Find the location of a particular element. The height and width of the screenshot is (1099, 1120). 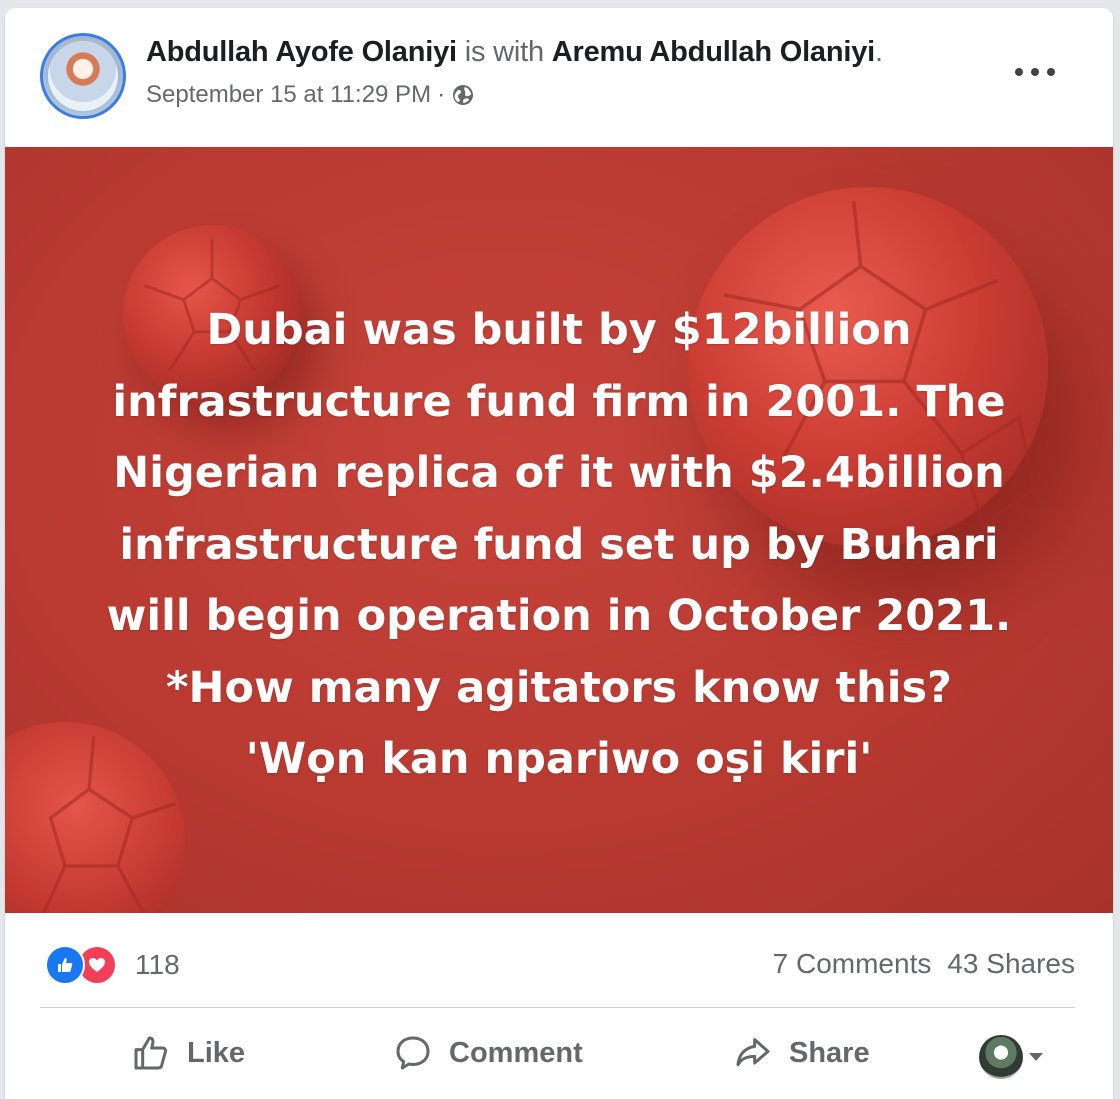

reactions-count: 118 is located at coordinates (157, 964).